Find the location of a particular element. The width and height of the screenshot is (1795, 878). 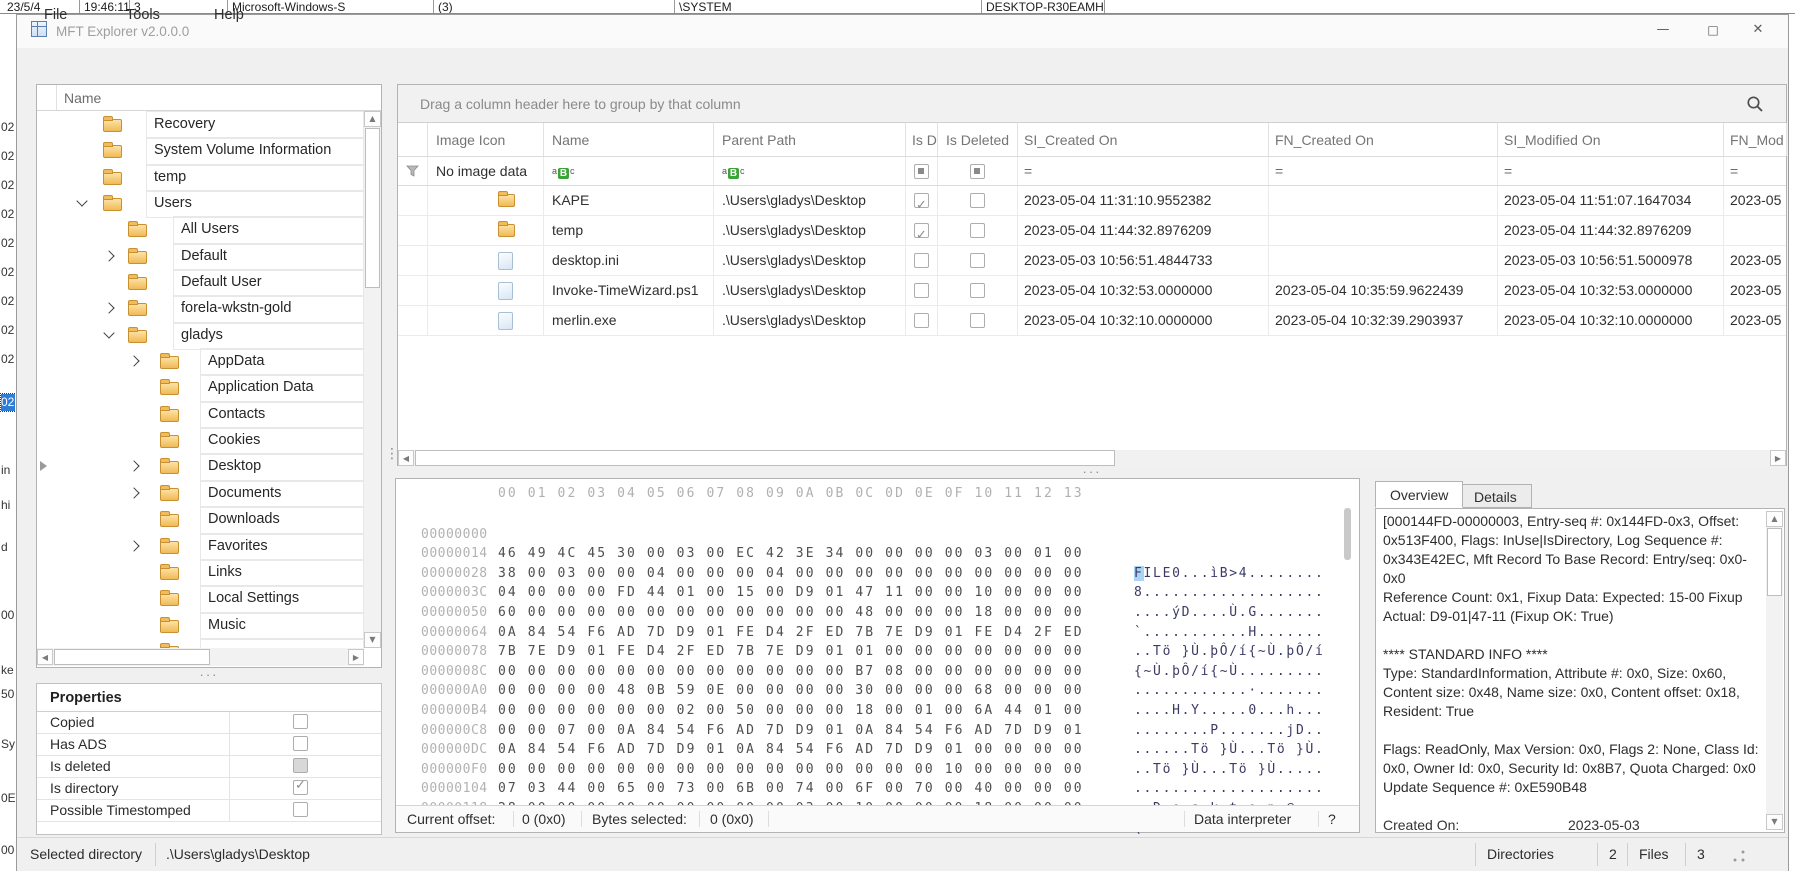

tree-node-label: Contacts is located at coordinates (282, 415).